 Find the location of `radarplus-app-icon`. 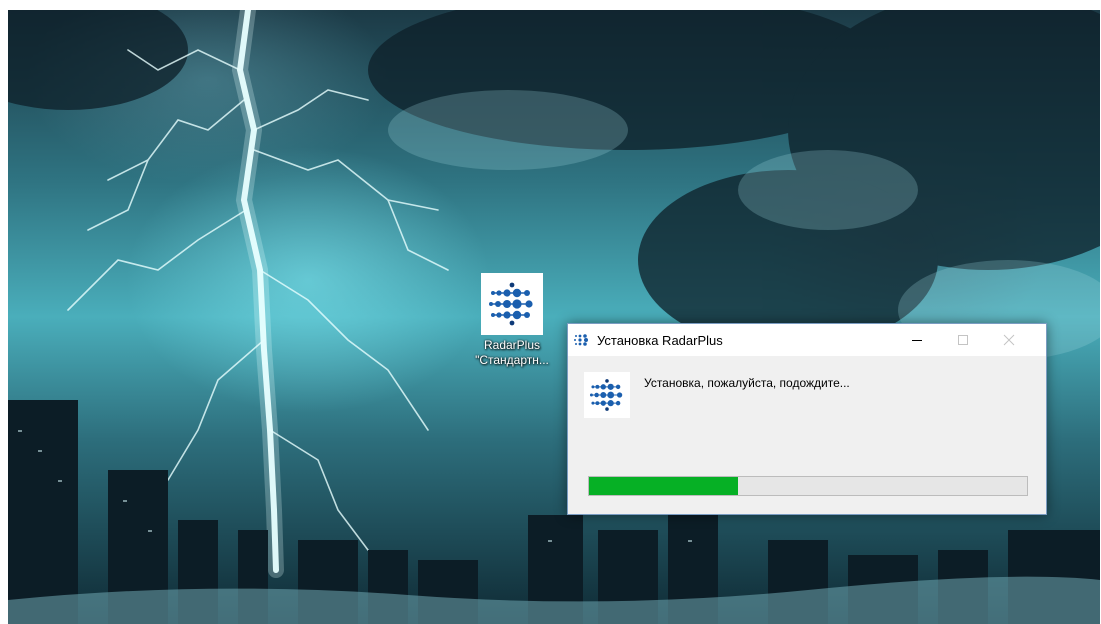

radarplus-app-icon is located at coordinates (581, 340).